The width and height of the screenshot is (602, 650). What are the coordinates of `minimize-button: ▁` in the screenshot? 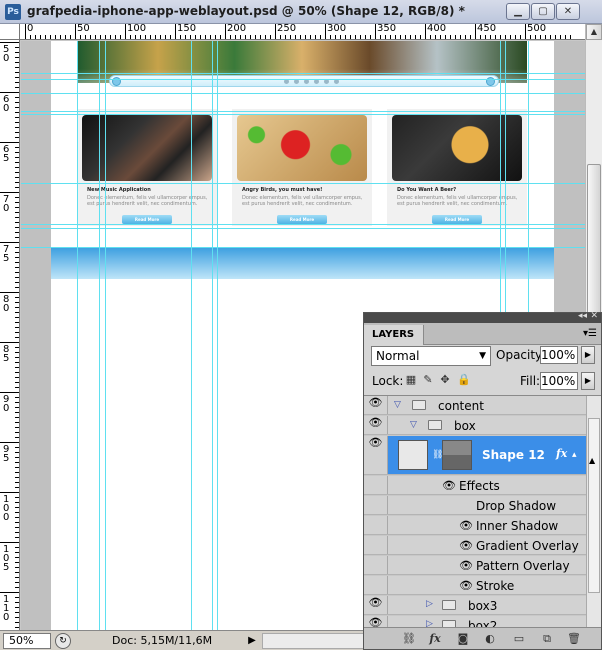 It's located at (518, 11).